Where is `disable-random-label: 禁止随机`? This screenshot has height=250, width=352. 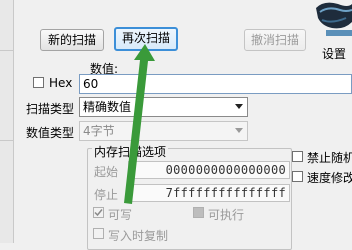 disable-random-label: 禁止随机 is located at coordinates (329, 158).